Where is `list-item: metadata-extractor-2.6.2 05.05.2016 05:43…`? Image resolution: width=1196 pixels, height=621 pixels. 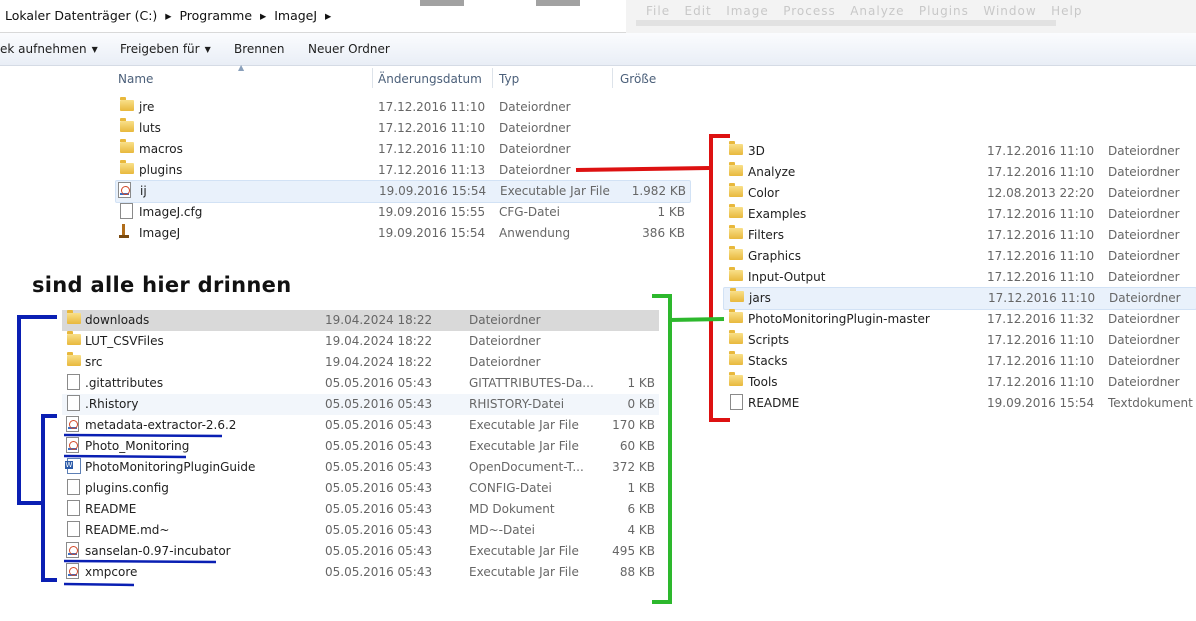
list-item: metadata-extractor-2.6.2 05.05.2016 05:43… is located at coordinates (360, 425).